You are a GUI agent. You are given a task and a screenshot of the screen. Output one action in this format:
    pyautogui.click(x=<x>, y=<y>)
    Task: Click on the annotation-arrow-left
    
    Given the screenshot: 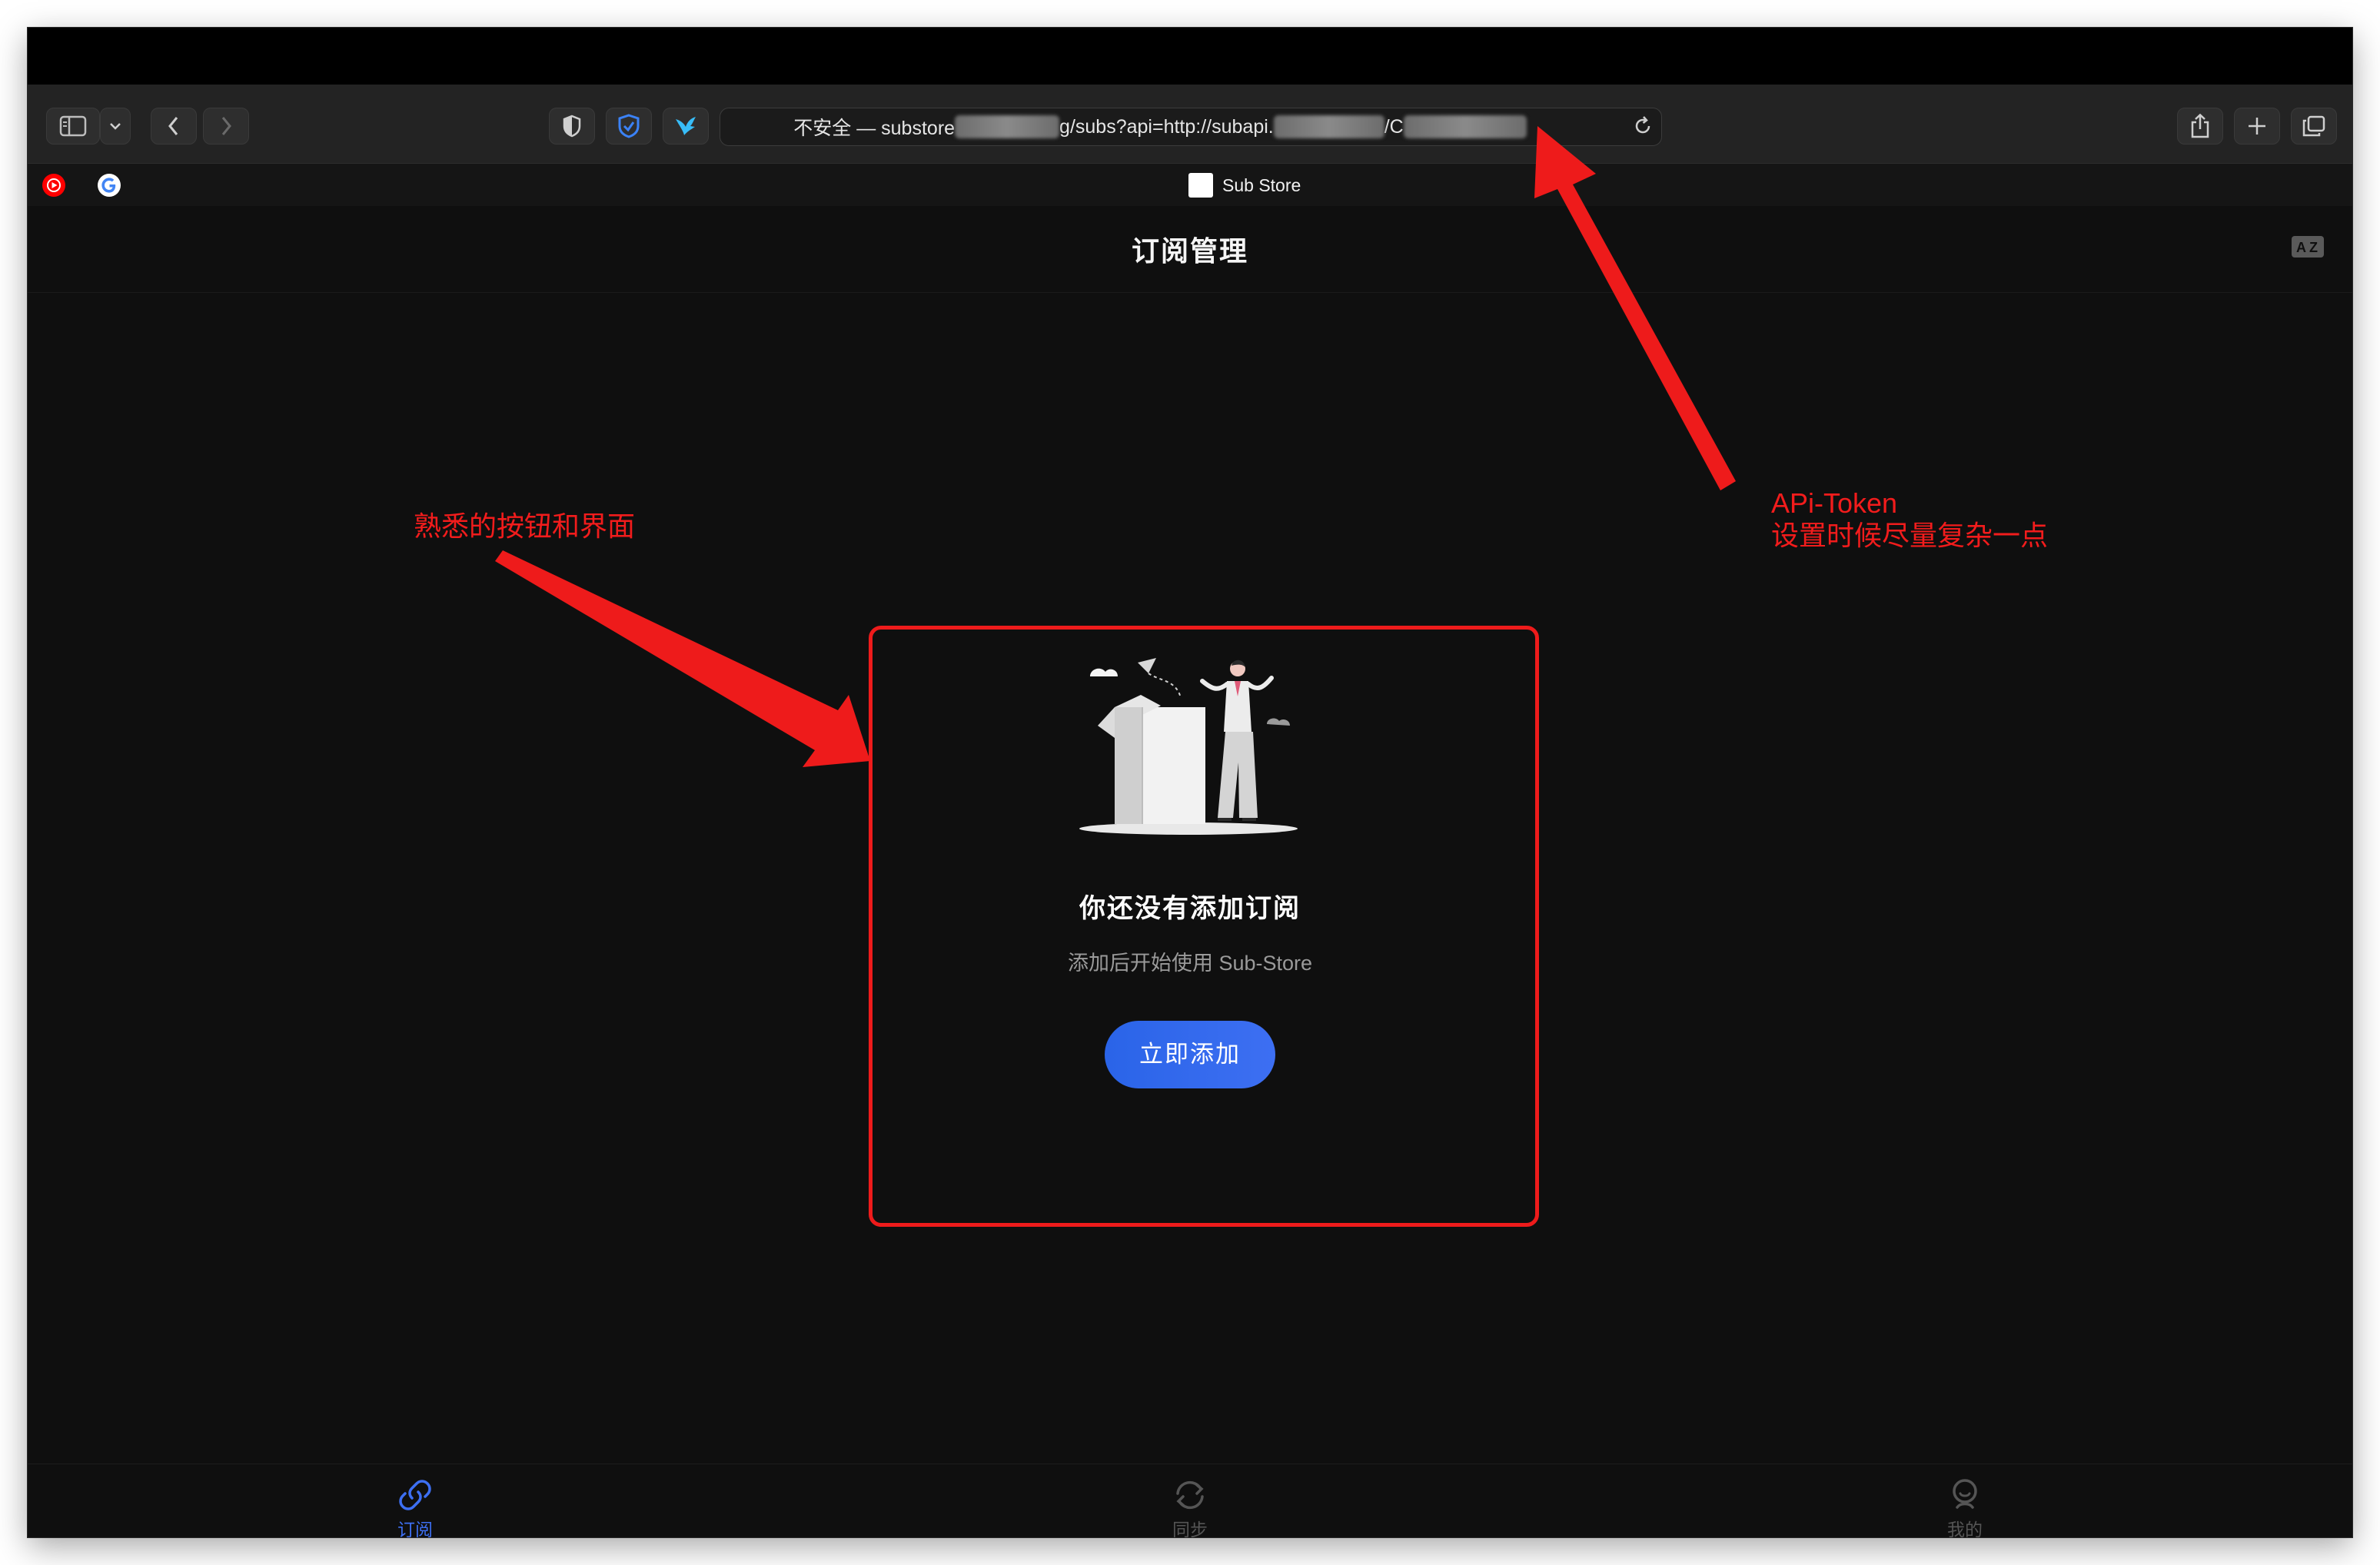 What is the action you would take?
    pyautogui.click(x=682, y=658)
    